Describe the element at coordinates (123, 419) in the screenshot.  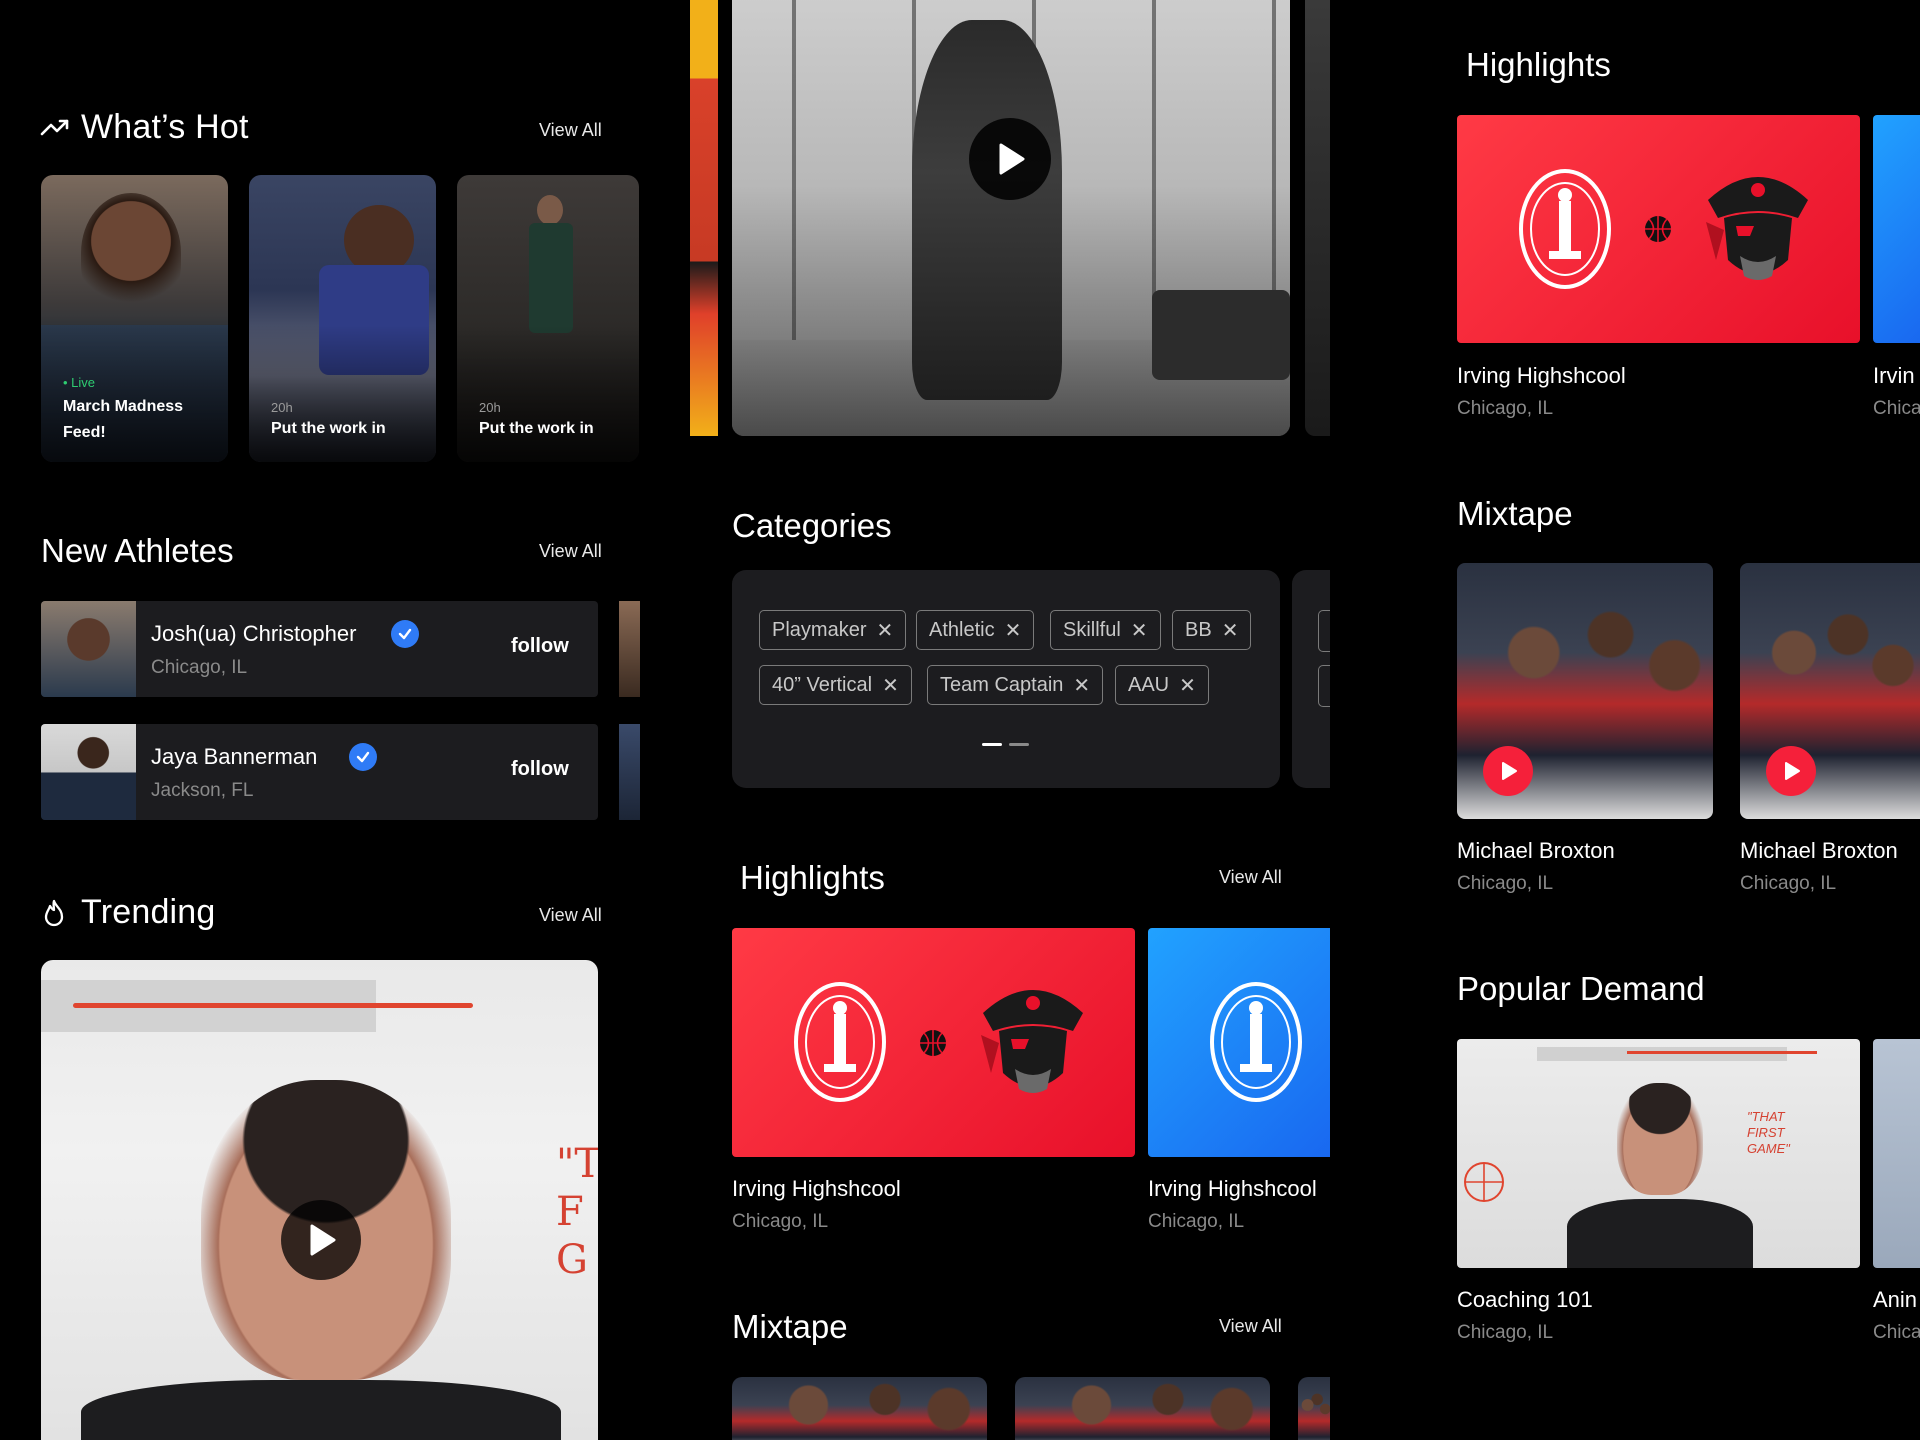
I see `hot-card-caption: March Madness Feed!` at that location.